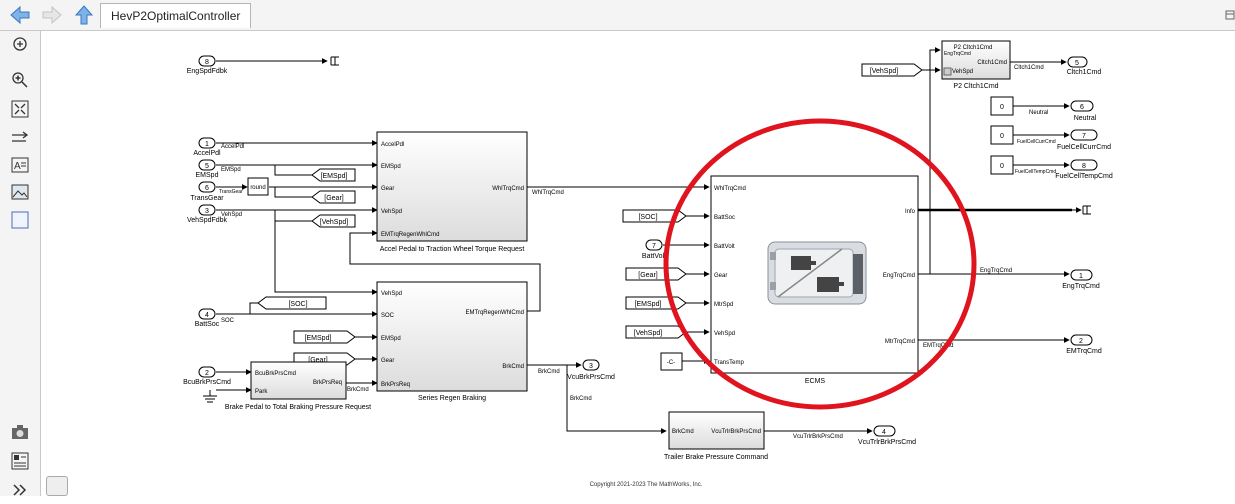  What do you see at coordinates (452, 398) in the screenshot?
I see `regen-block-name: Series Regen Braking` at bounding box center [452, 398].